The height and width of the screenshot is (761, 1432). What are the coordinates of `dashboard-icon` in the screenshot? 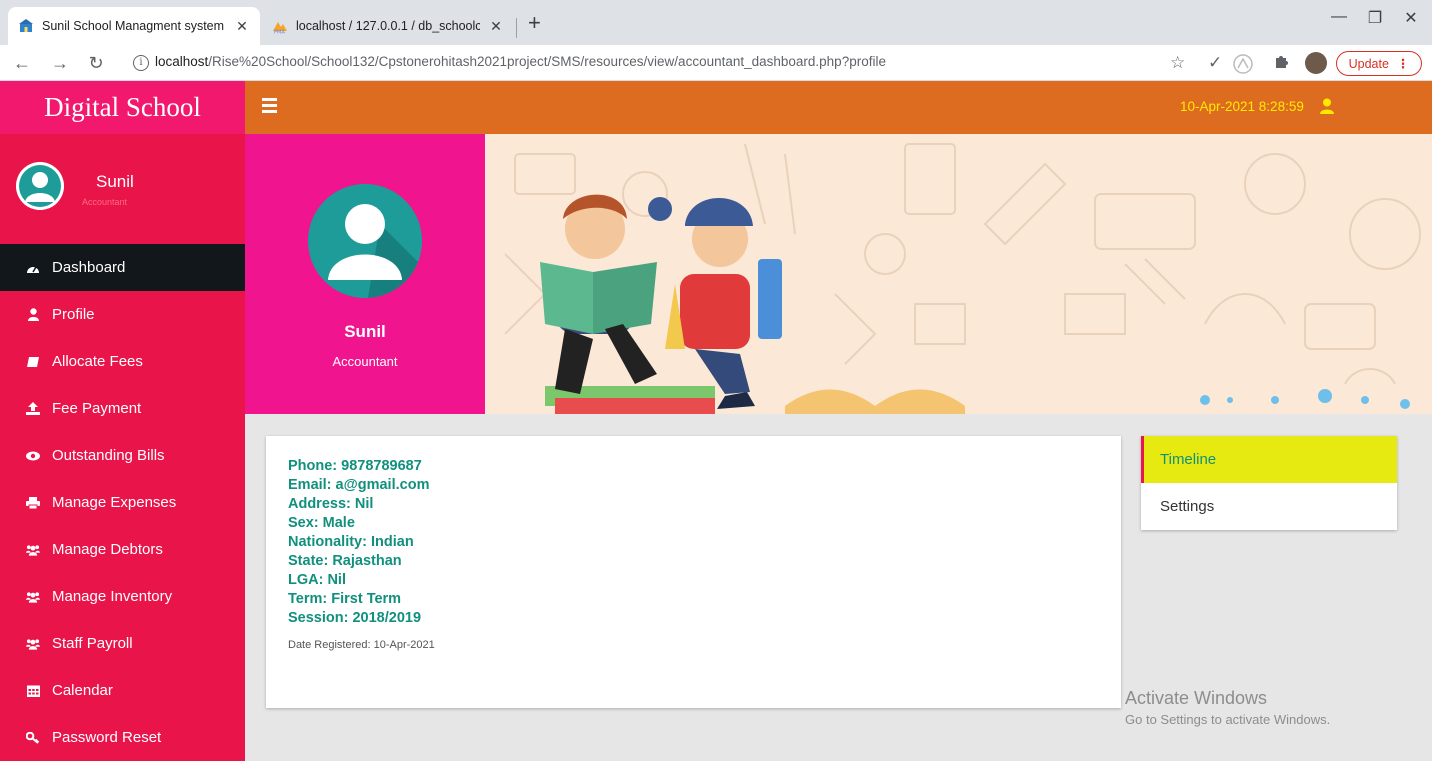 It's located at (33, 268).